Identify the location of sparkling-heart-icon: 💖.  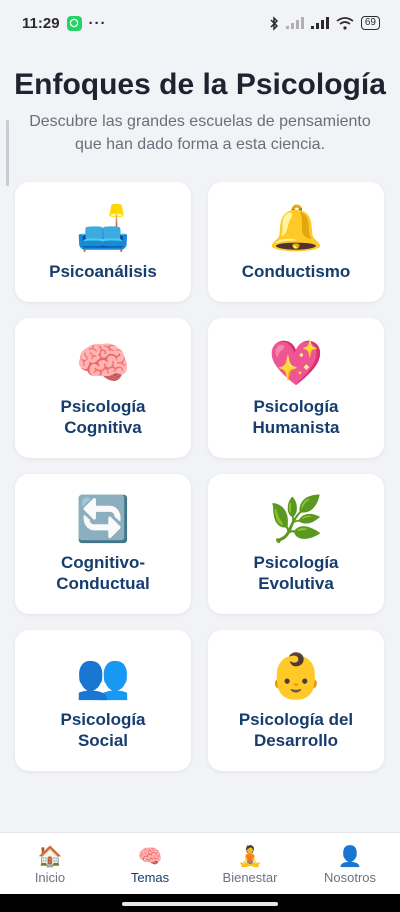
(296, 363).